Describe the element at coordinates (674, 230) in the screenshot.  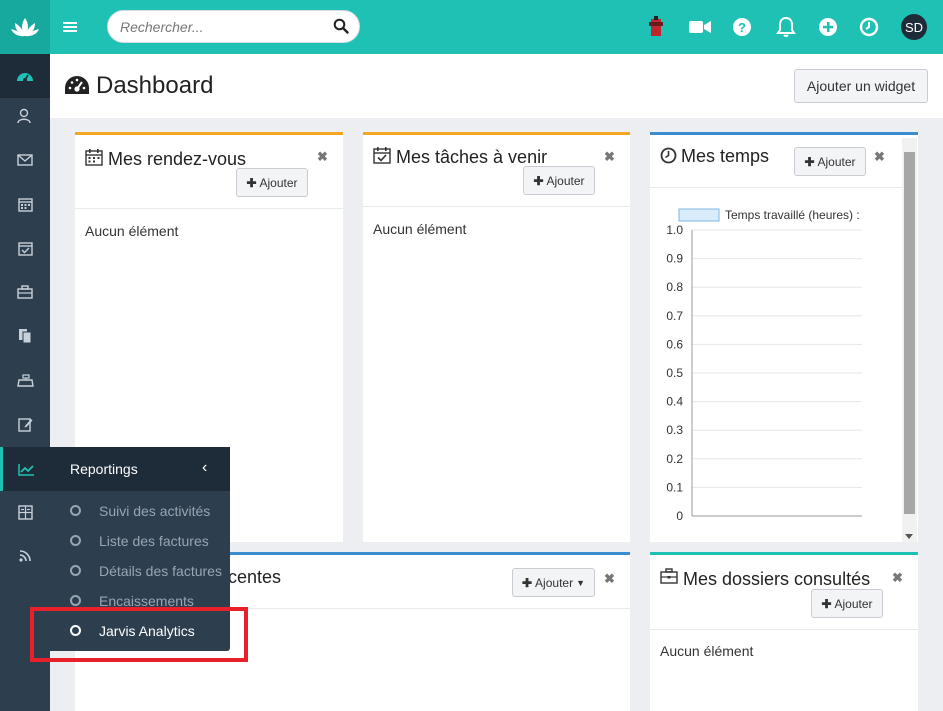
I see `y-tick-label: 1.0` at that location.